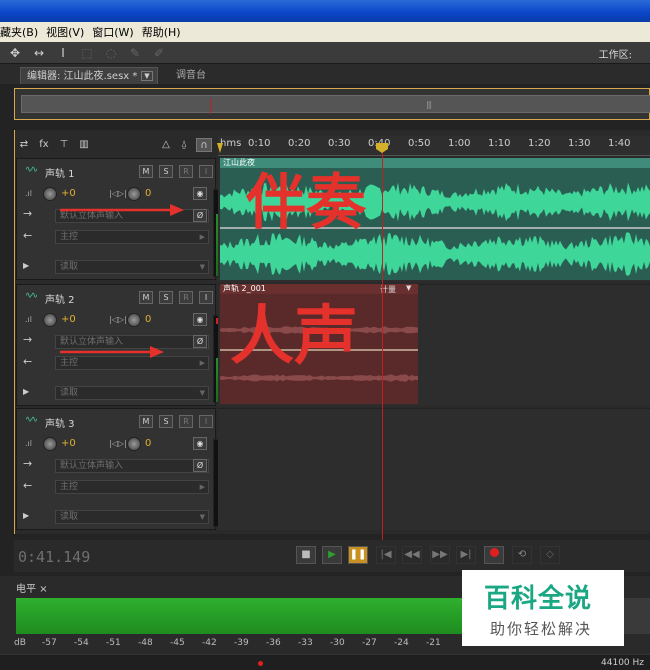 This screenshot has height=670, width=650. Describe the element at coordinates (325, 53) in the screenshot. I see `tool-bar: ✥ ↔ I ⬚ ◌ ✎ ✐ 工作区:` at that location.